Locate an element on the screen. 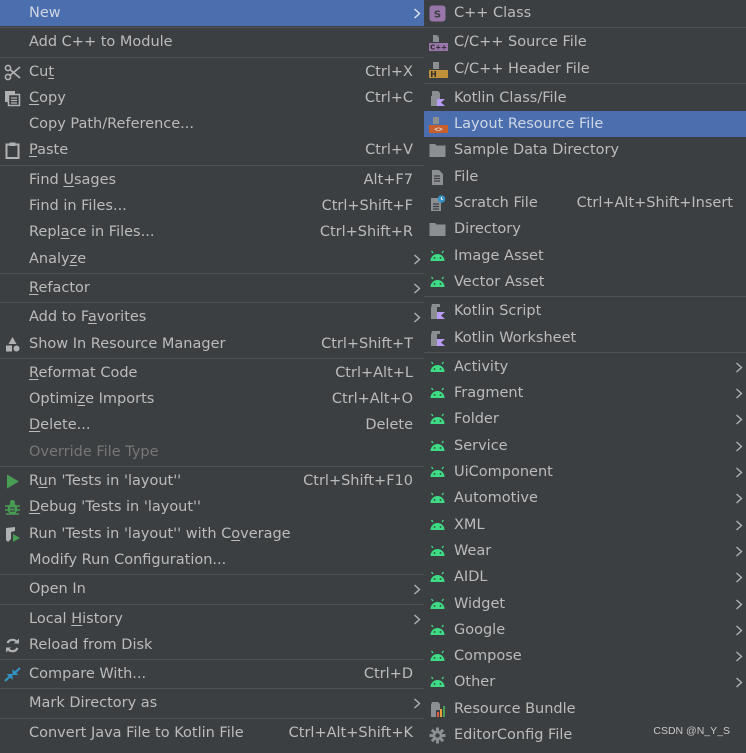  new-submenu-item-kotlin-worksheet: Kotlin Worksheet is located at coordinates (585, 338).